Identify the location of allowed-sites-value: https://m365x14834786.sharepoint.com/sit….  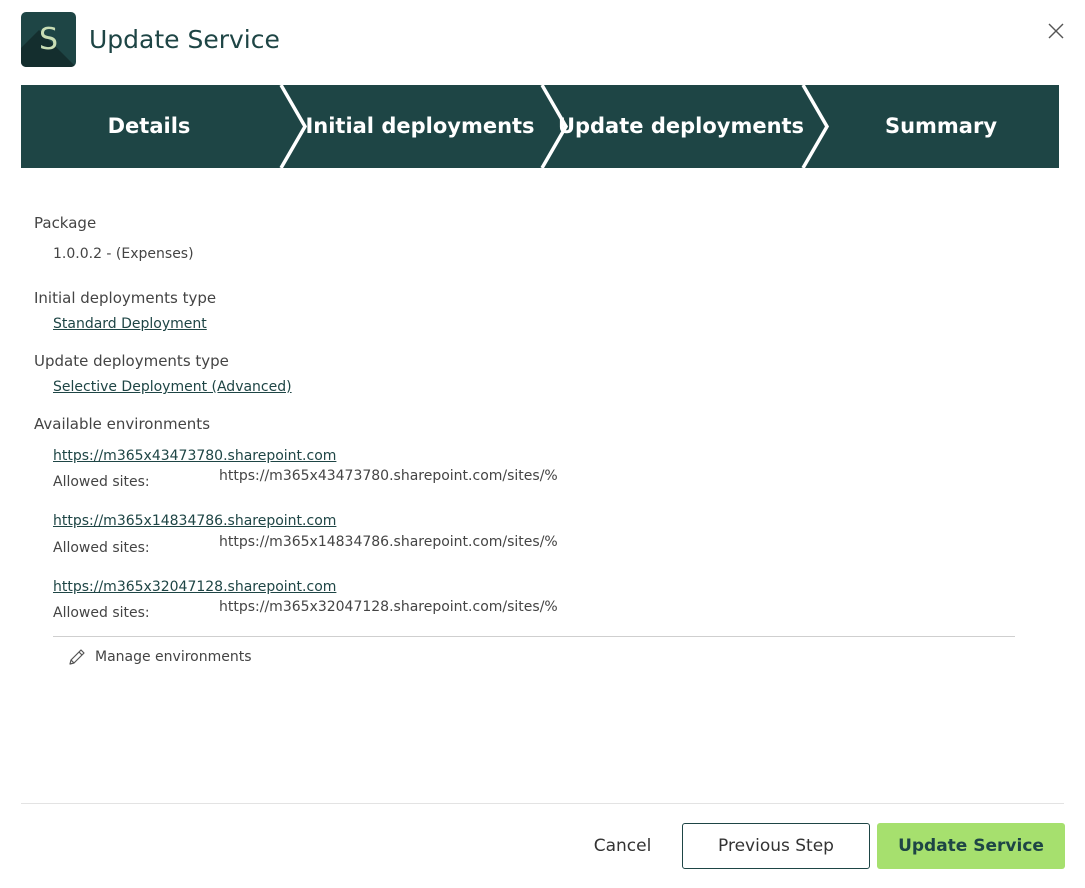
(388, 542).